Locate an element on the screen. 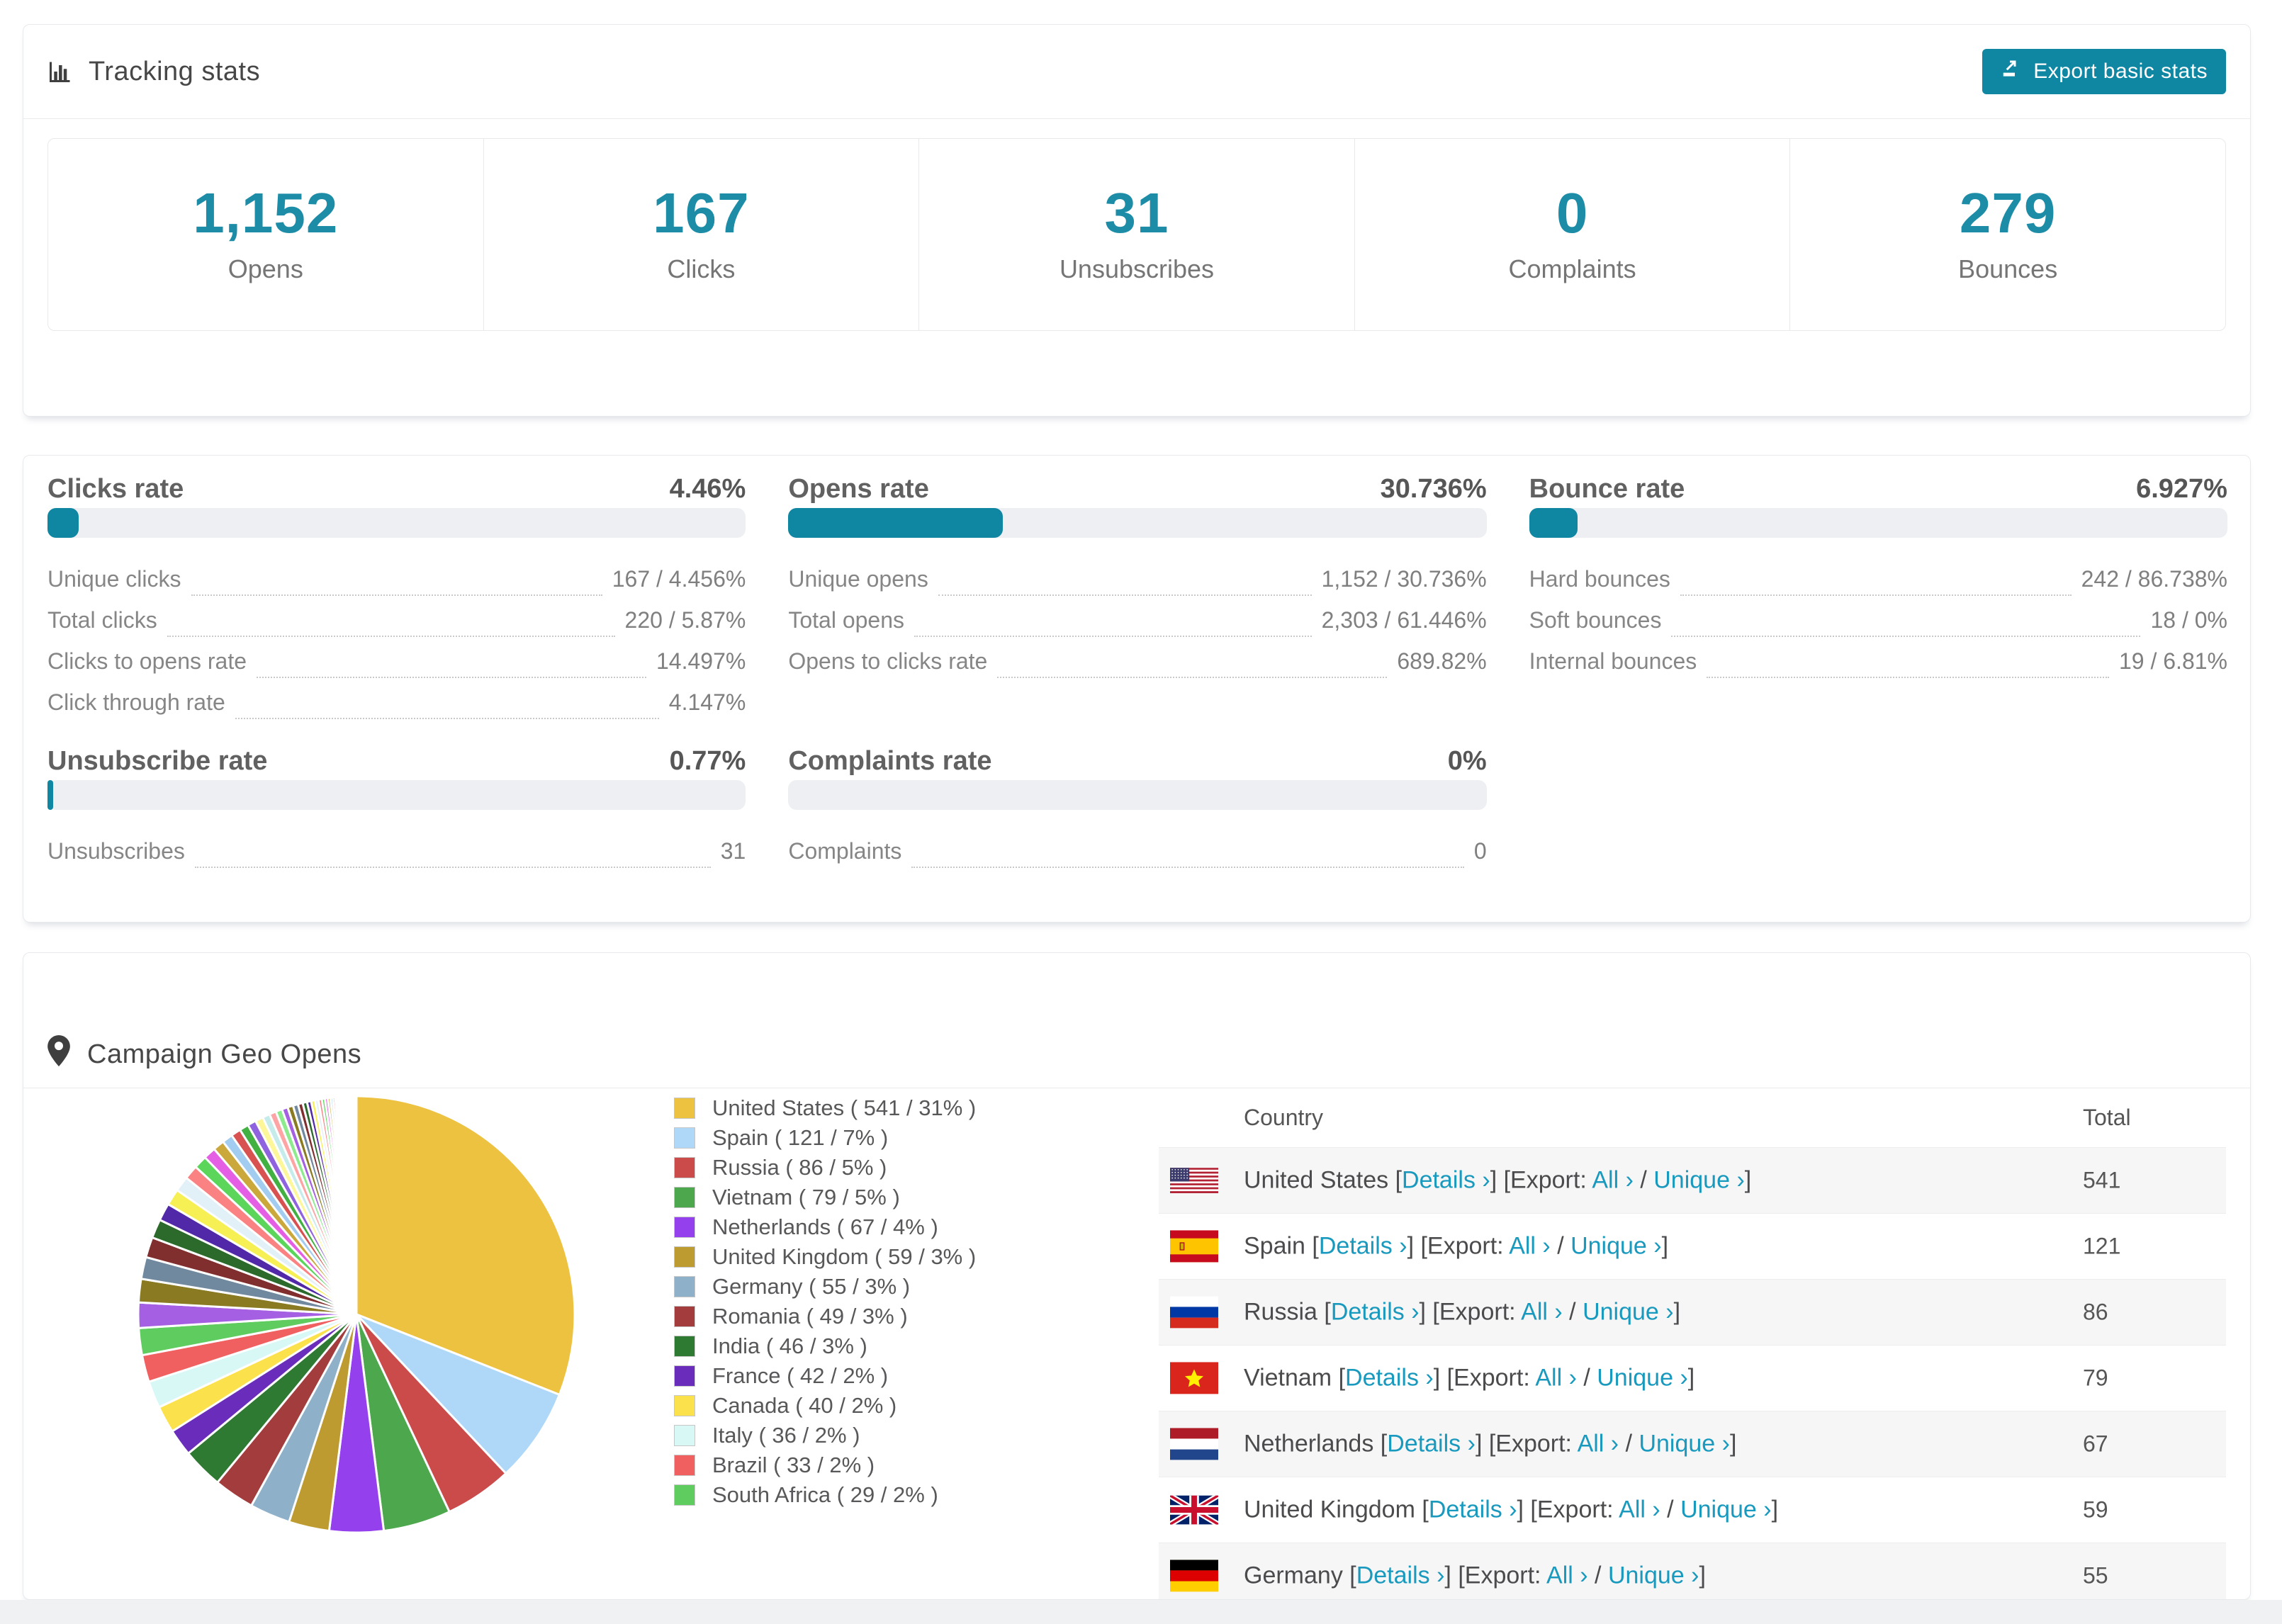  rate-row: Clicks to opens rate 14.497% is located at coordinates (397, 668).